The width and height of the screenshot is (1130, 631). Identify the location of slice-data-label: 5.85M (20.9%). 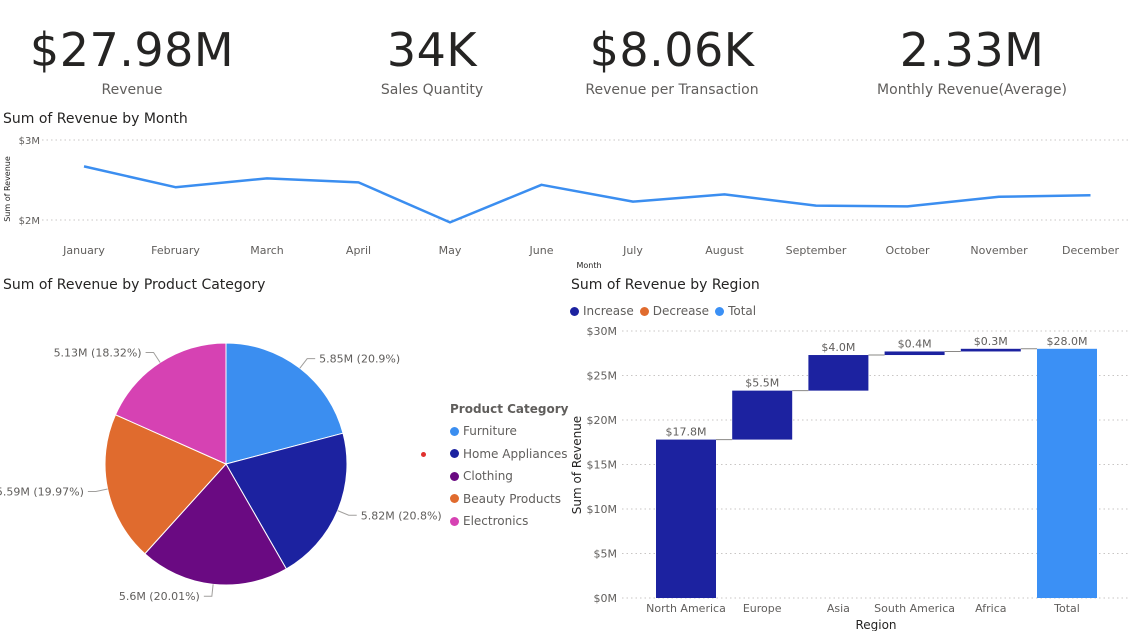
(359, 359).